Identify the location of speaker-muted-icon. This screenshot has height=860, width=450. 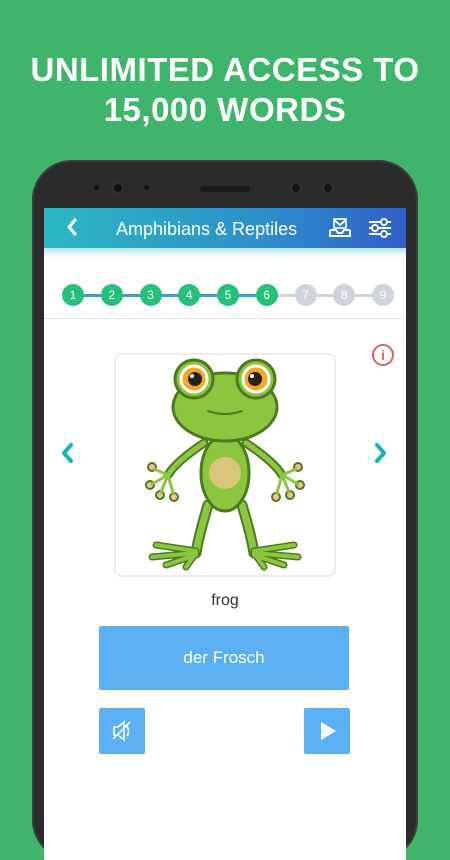
(121, 731).